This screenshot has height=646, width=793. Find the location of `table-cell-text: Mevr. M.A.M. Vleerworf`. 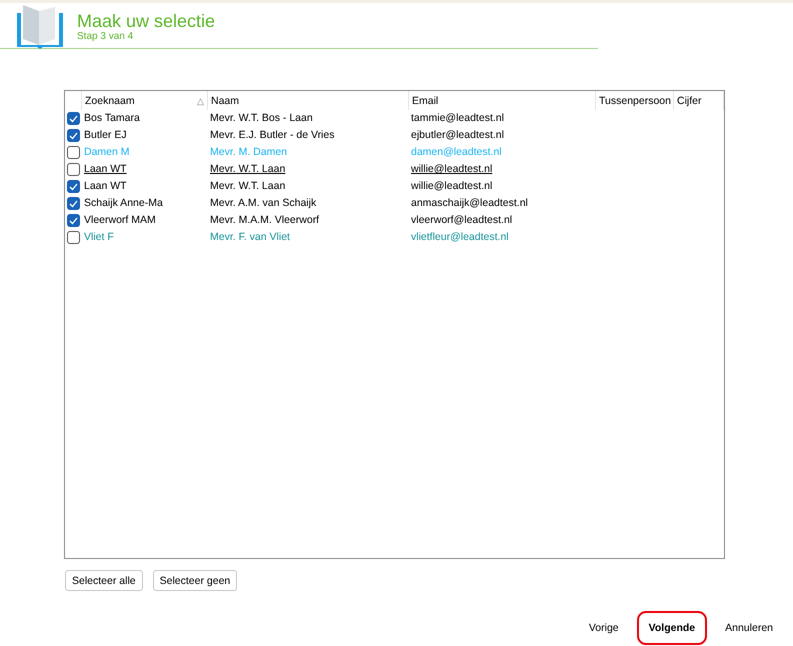

table-cell-text: Mevr. M.A.M. Vleerworf is located at coordinates (264, 220).